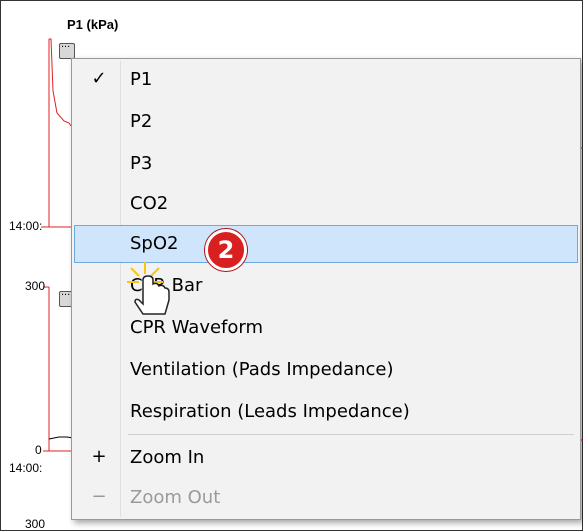 The height and width of the screenshot is (532, 583). Describe the element at coordinates (35, 524) in the screenshot. I see `y-tick-300-bottom: 300` at that location.